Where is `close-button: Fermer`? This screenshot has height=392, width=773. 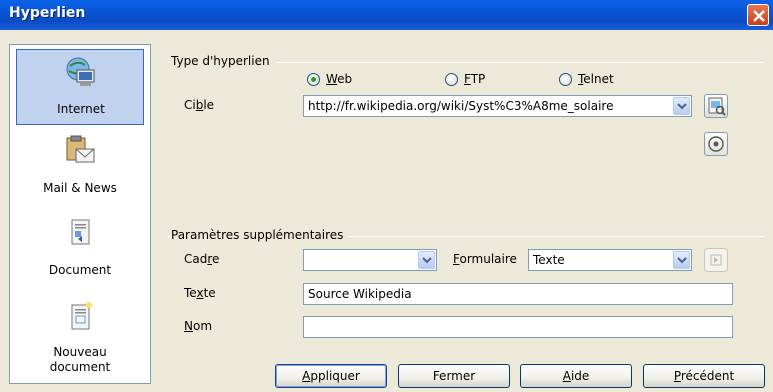 close-button: Fermer is located at coordinates (454, 376).